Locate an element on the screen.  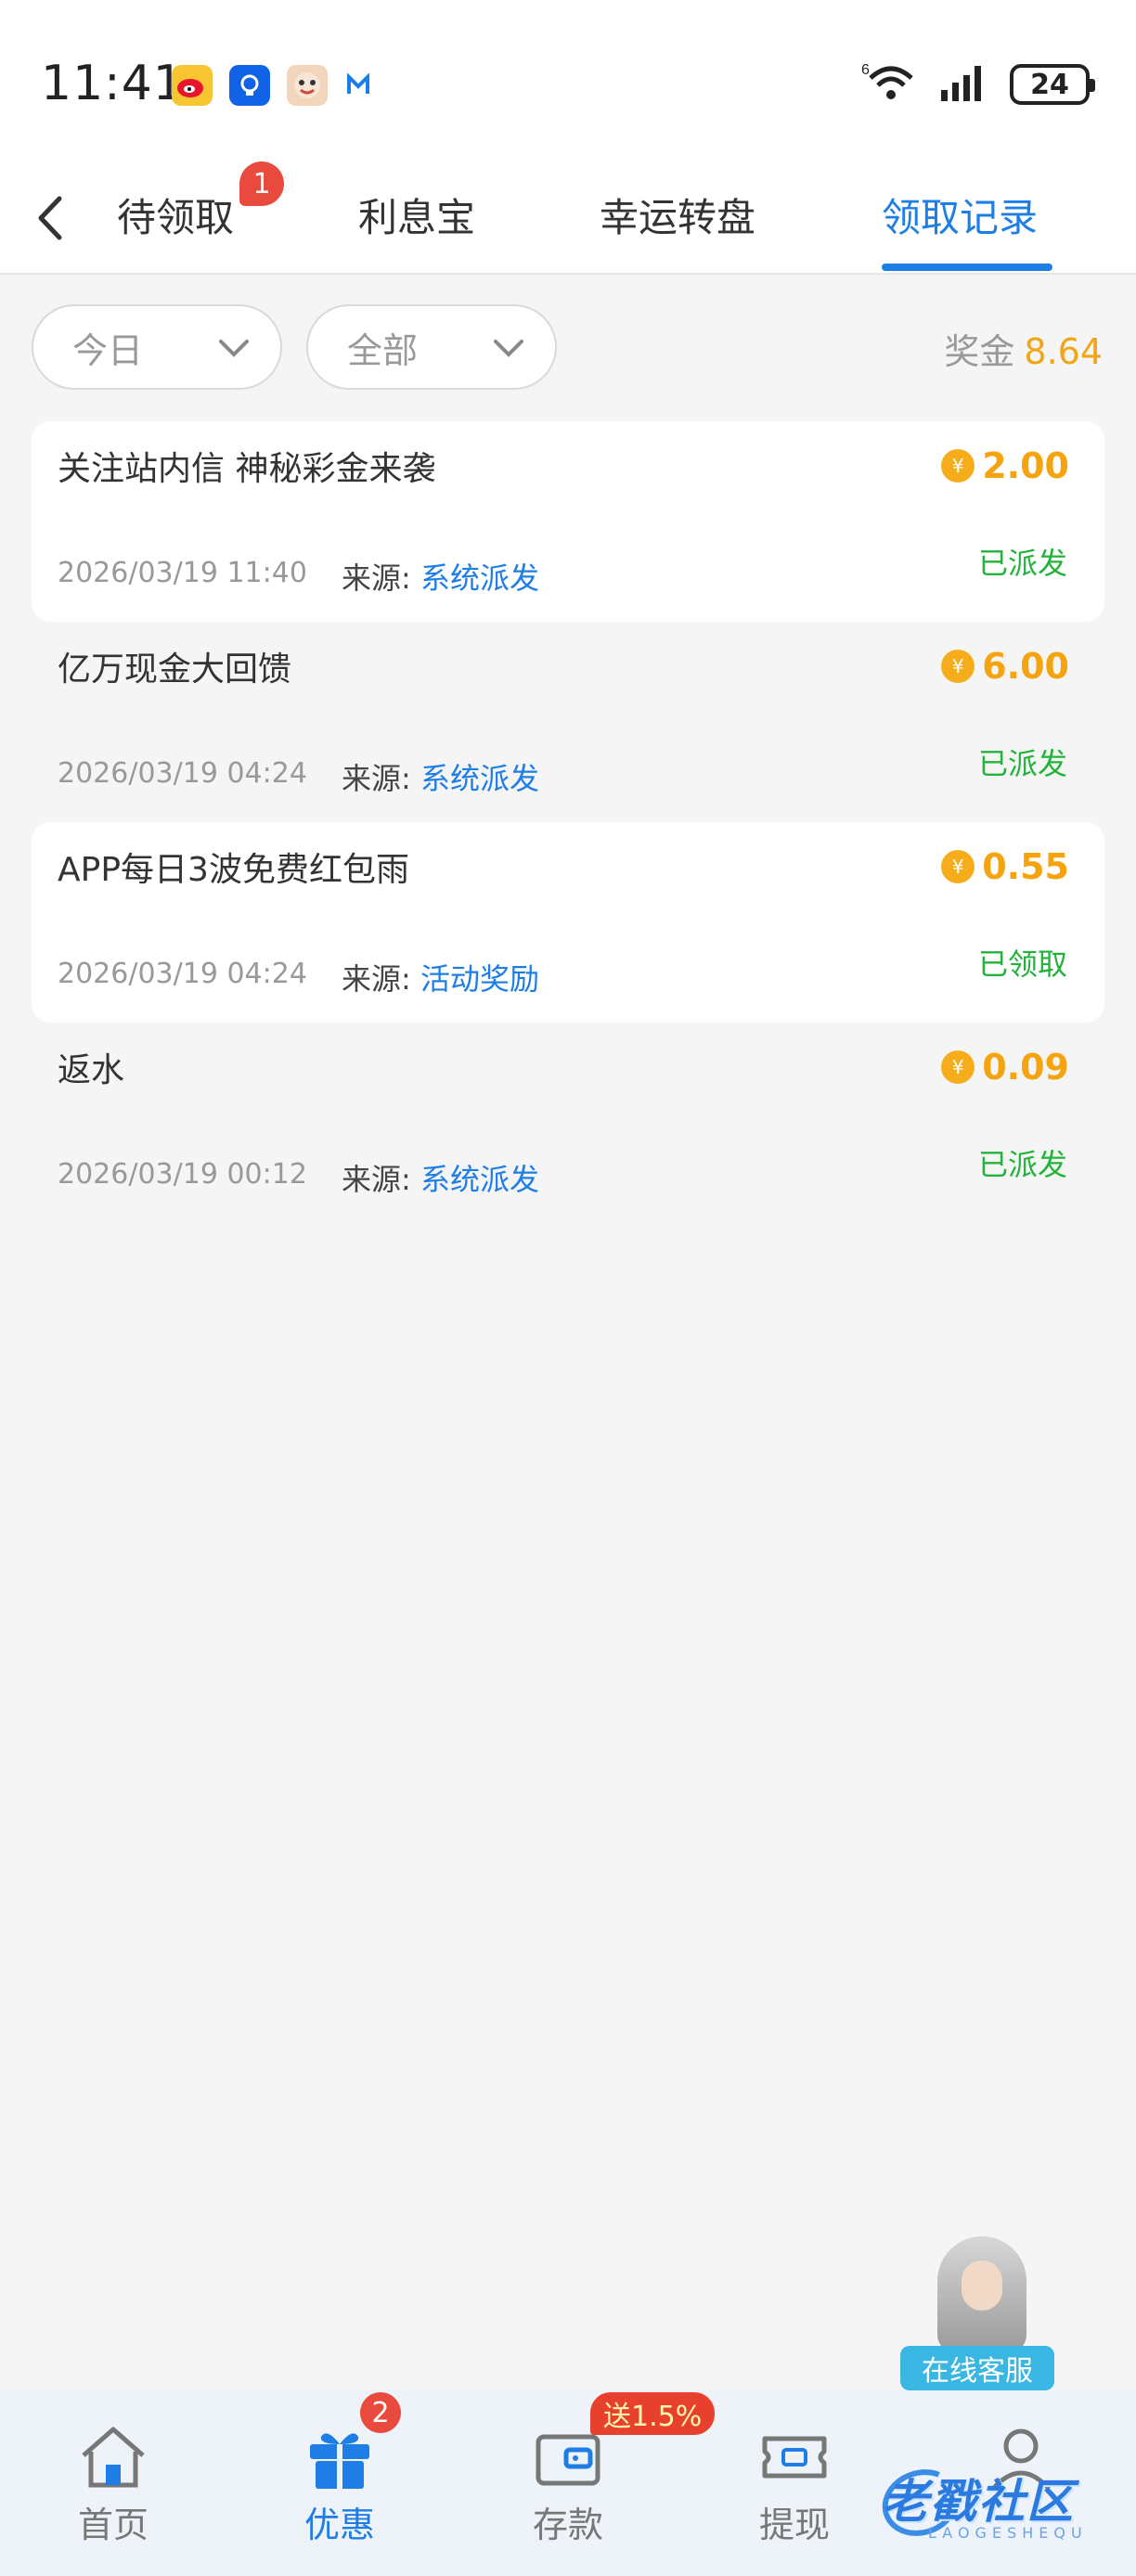
gift-icon is located at coordinates (340, 2457).